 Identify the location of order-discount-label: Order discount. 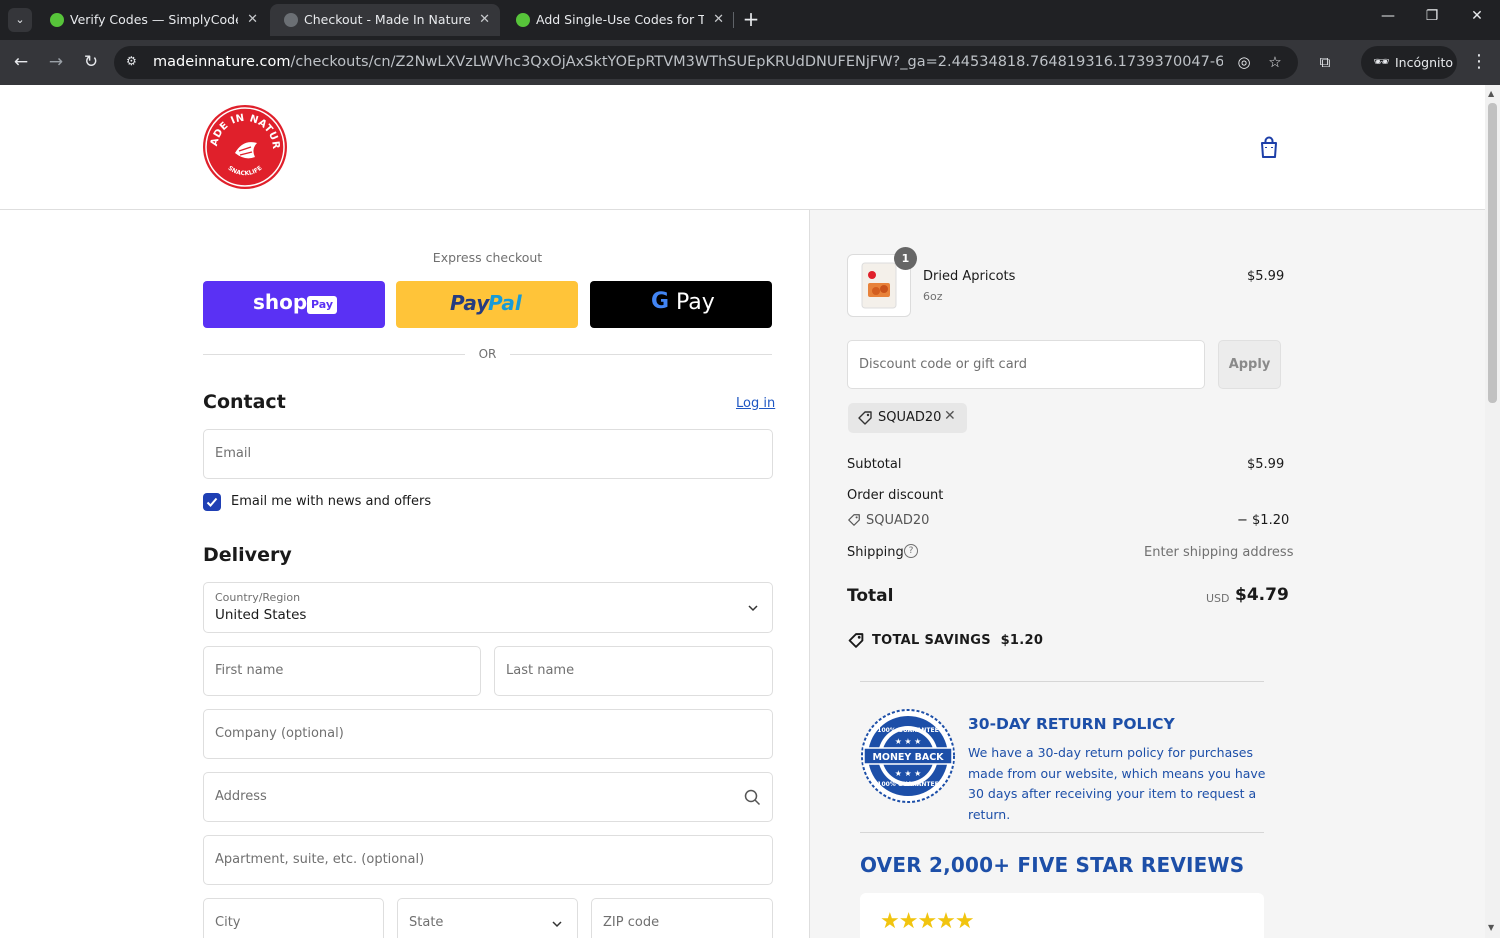
(895, 495).